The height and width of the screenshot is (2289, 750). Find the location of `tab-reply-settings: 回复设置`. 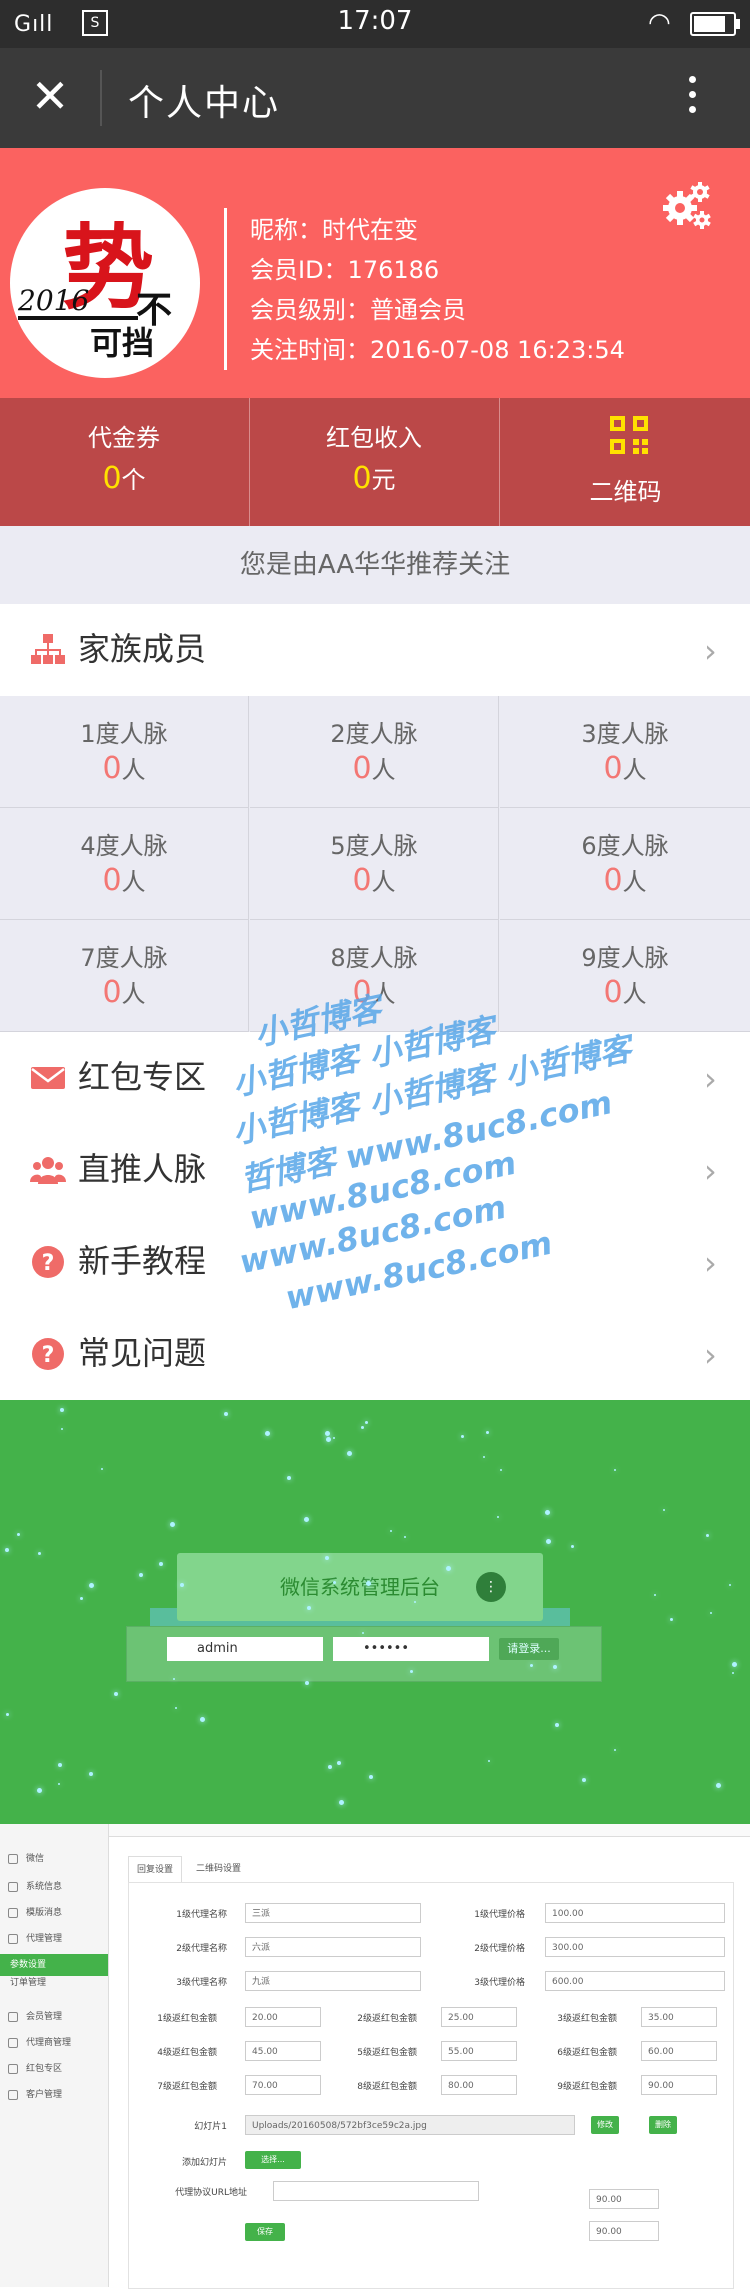

tab-reply-settings: 回复设置 is located at coordinates (155, 1869).